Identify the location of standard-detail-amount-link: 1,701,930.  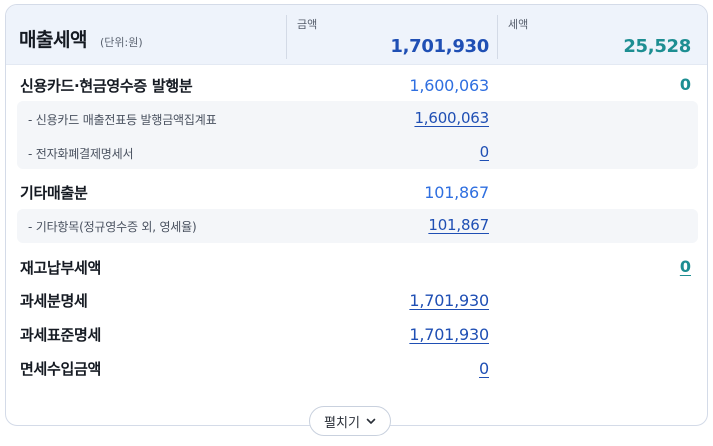
(449, 334).